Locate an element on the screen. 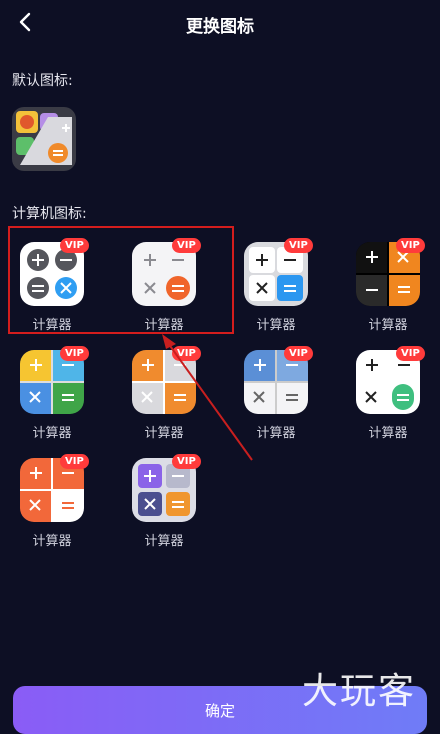 The image size is (440, 734). icon-option-1: VIP 计算器 is located at coordinates (55, 286).